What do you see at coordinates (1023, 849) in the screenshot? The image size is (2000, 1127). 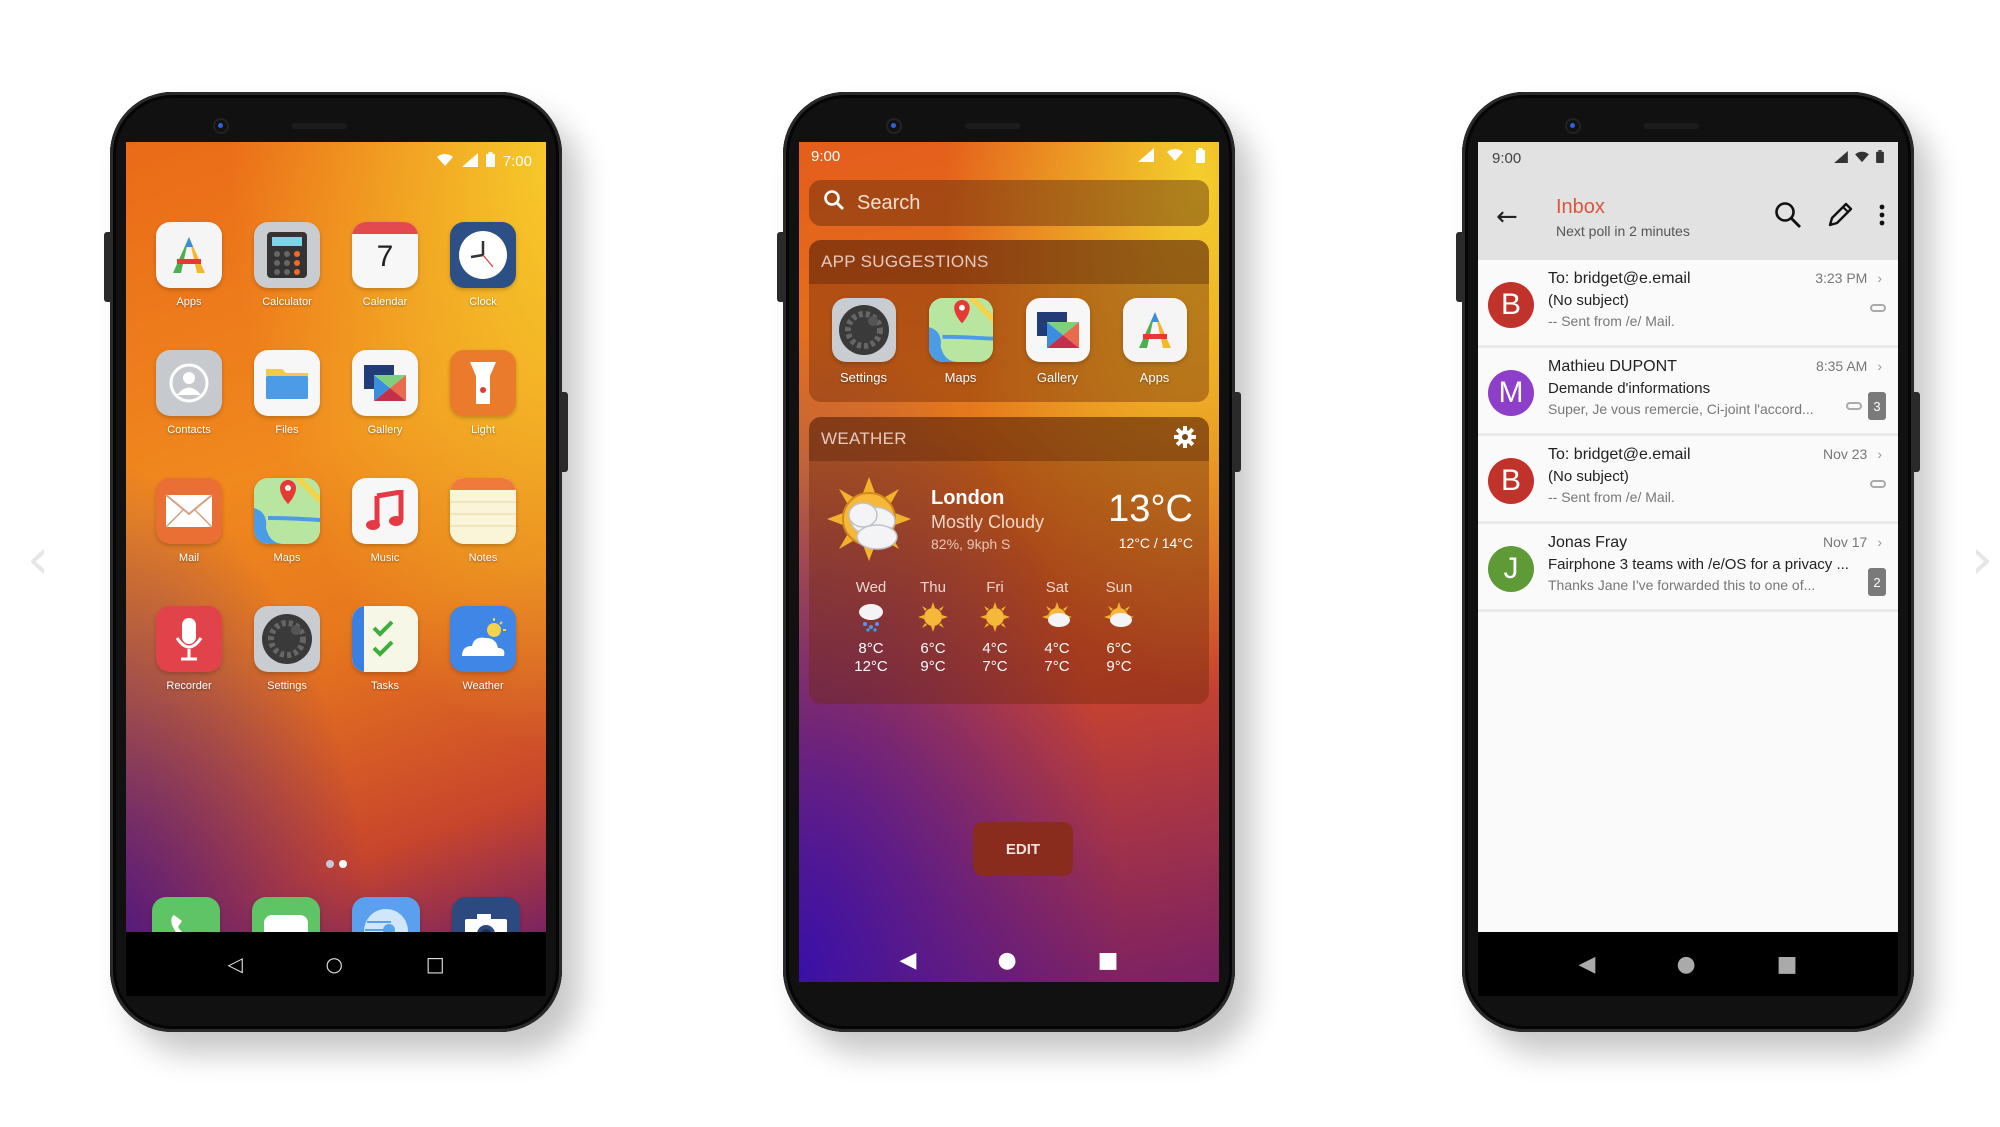 I see `edit-button: EDIT` at bounding box center [1023, 849].